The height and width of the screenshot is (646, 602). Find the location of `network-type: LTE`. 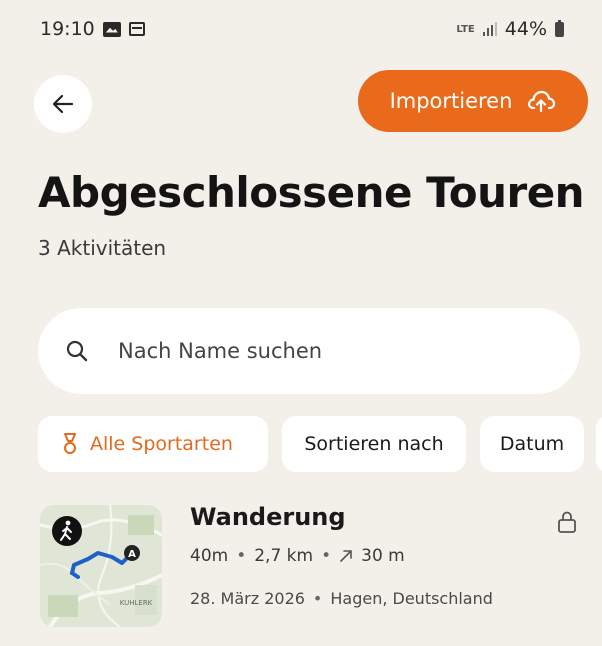

network-type: LTE is located at coordinates (465, 29).